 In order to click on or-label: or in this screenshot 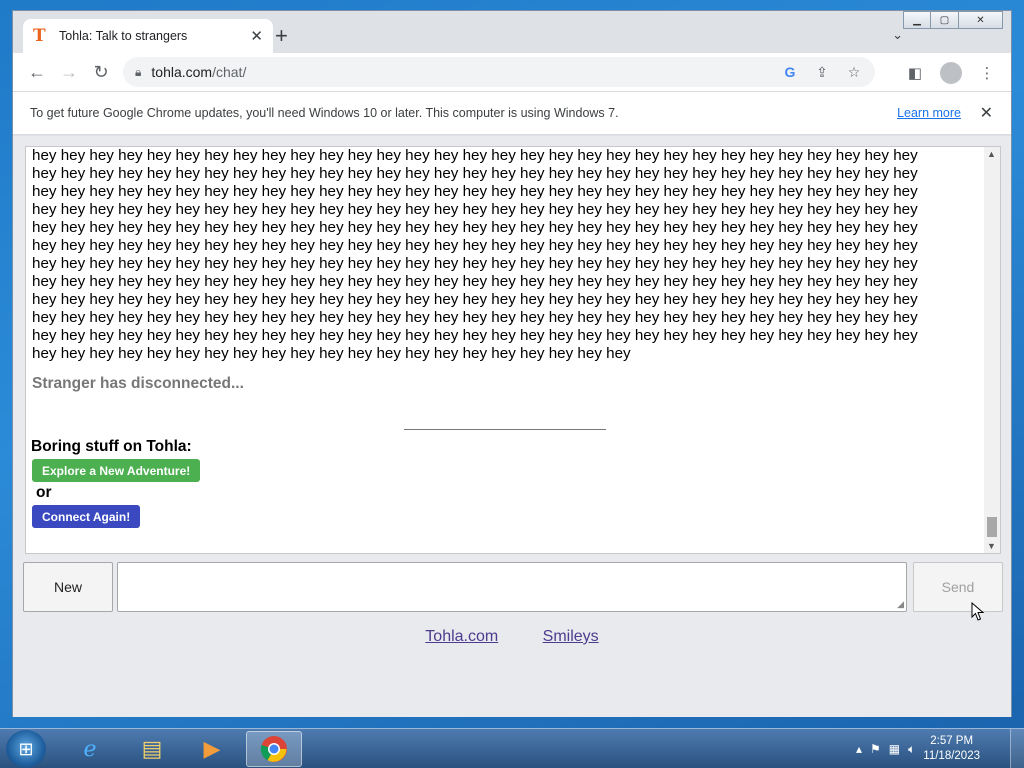, I will do `click(44, 492)`.